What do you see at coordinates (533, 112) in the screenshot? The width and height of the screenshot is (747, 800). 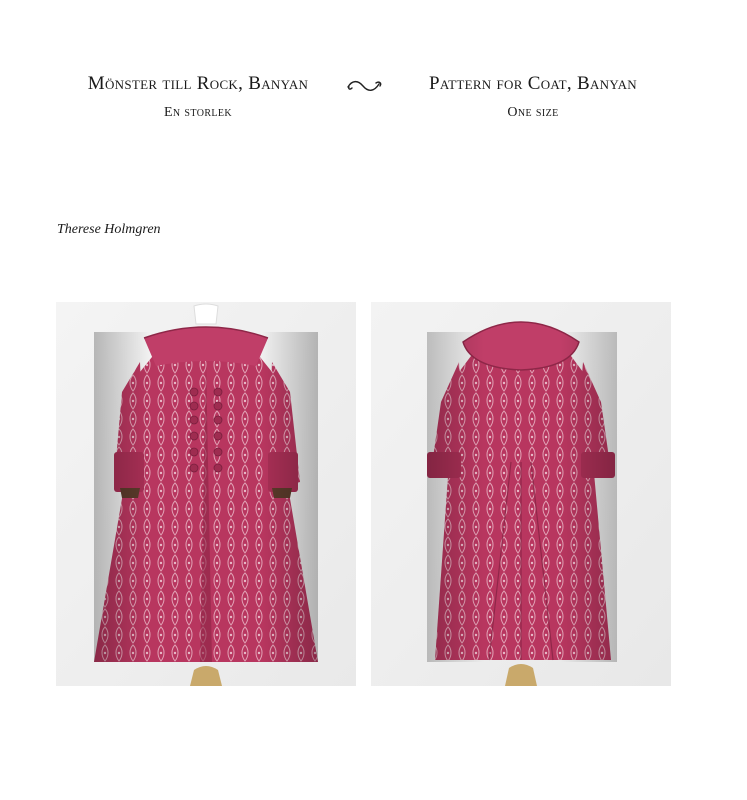 I see `english-subtitle: One size` at bounding box center [533, 112].